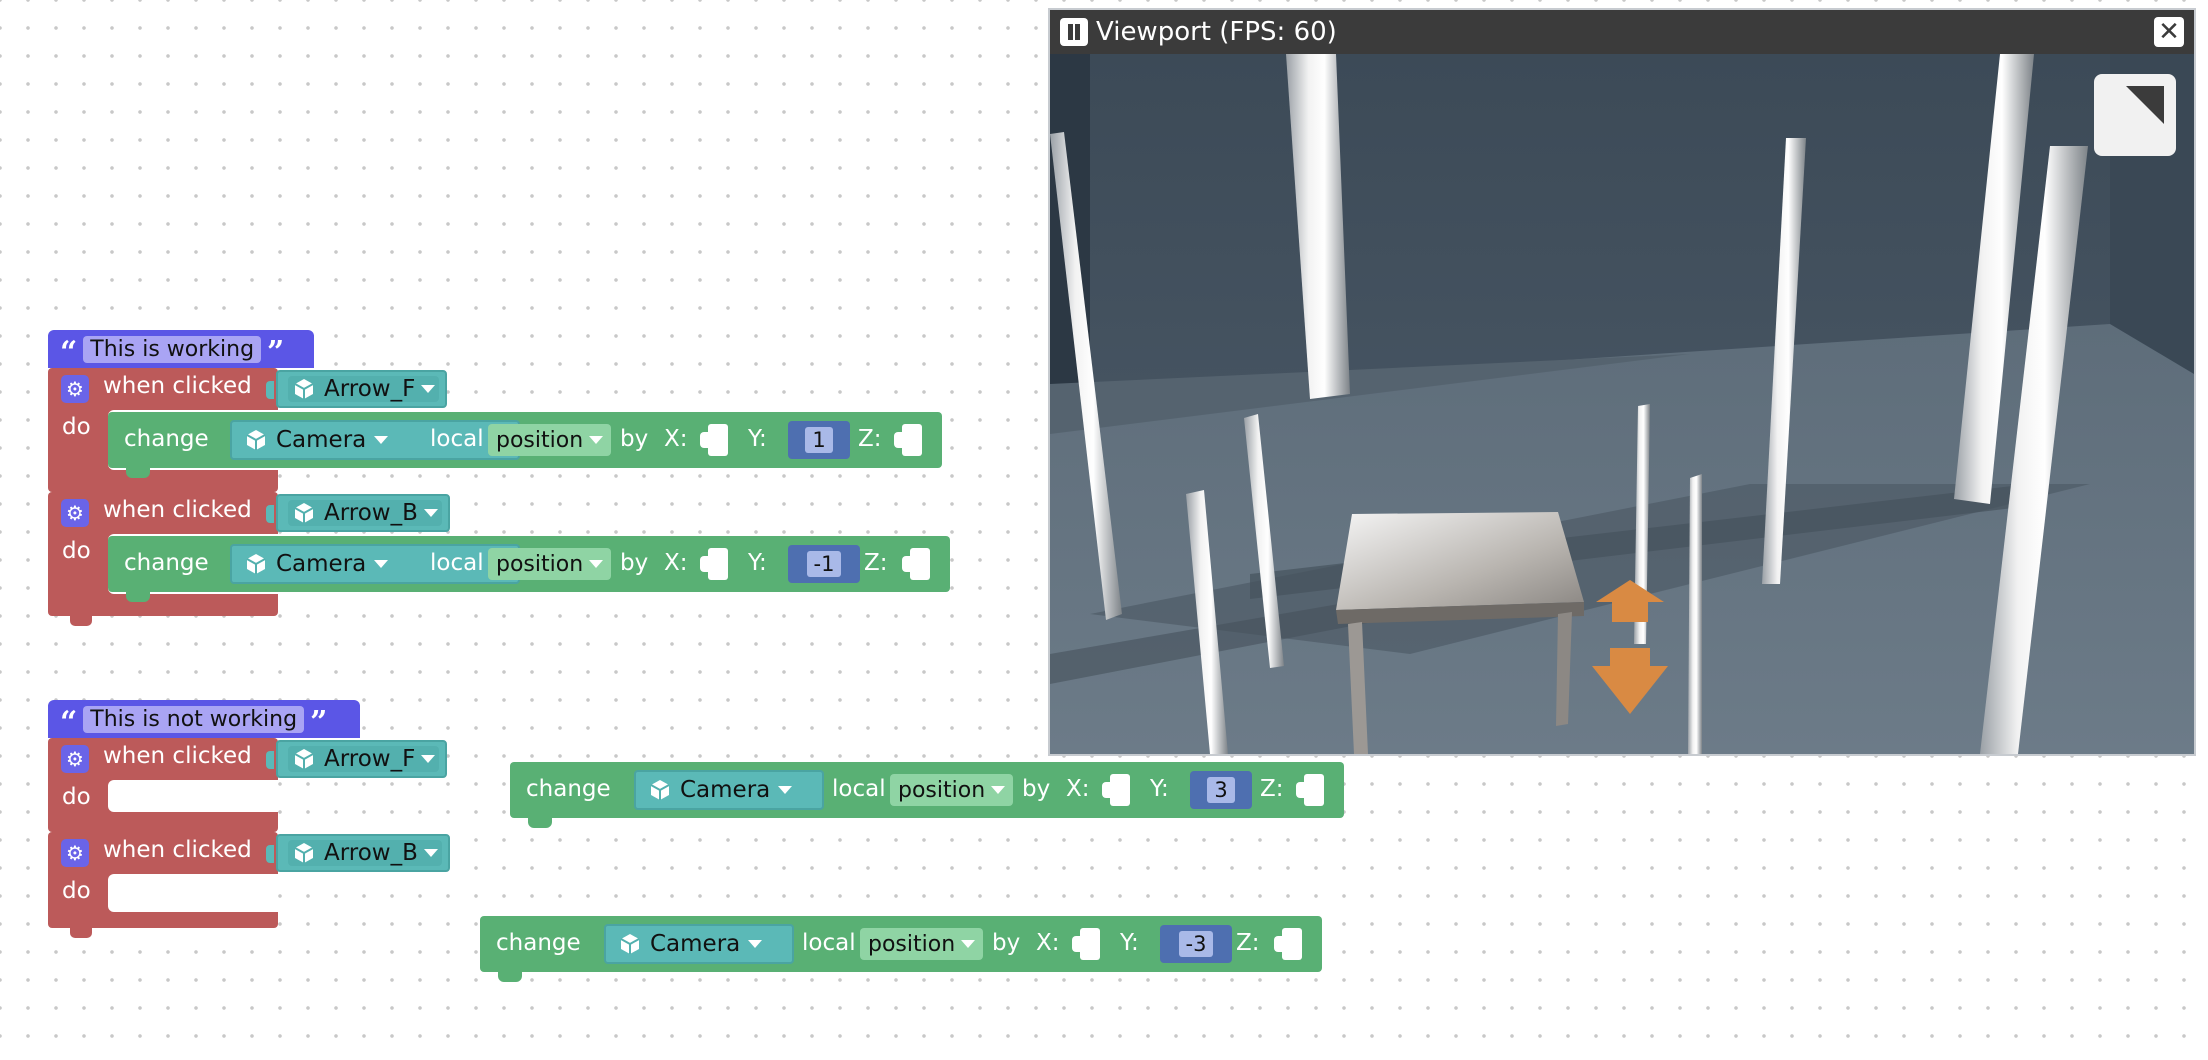  I want to click on viewport-title: Viewport (FPS: 60), so click(1216, 32).